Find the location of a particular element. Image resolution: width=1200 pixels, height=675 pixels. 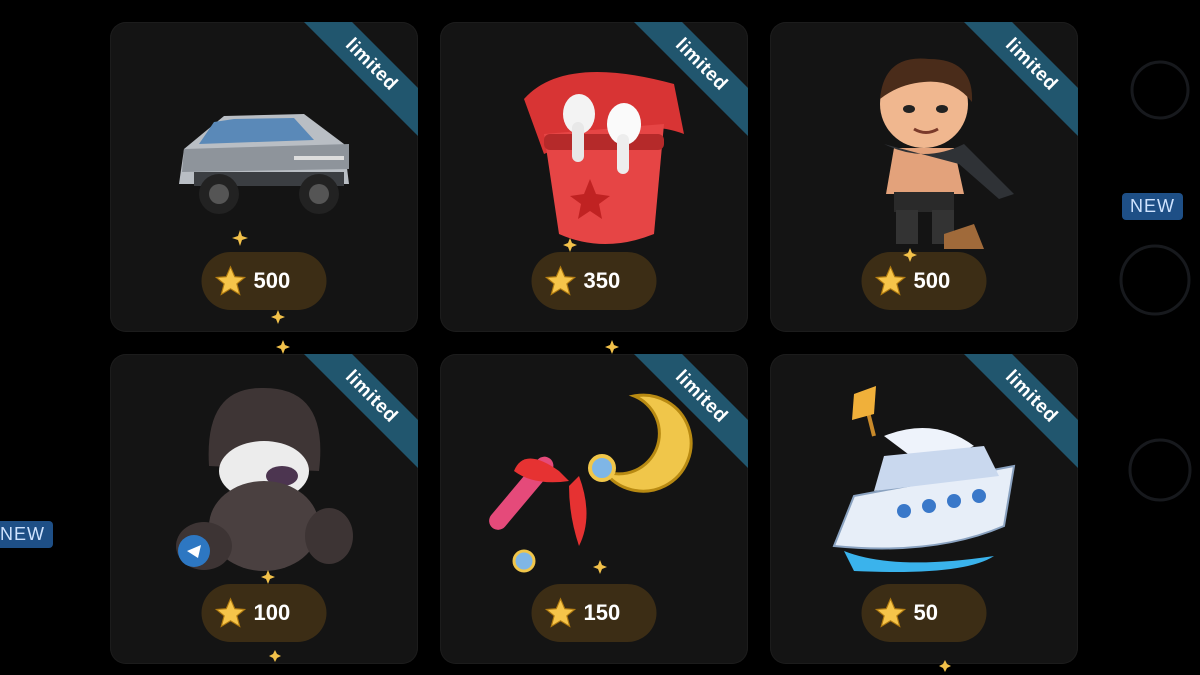

price-value: 150 is located at coordinates (602, 612).